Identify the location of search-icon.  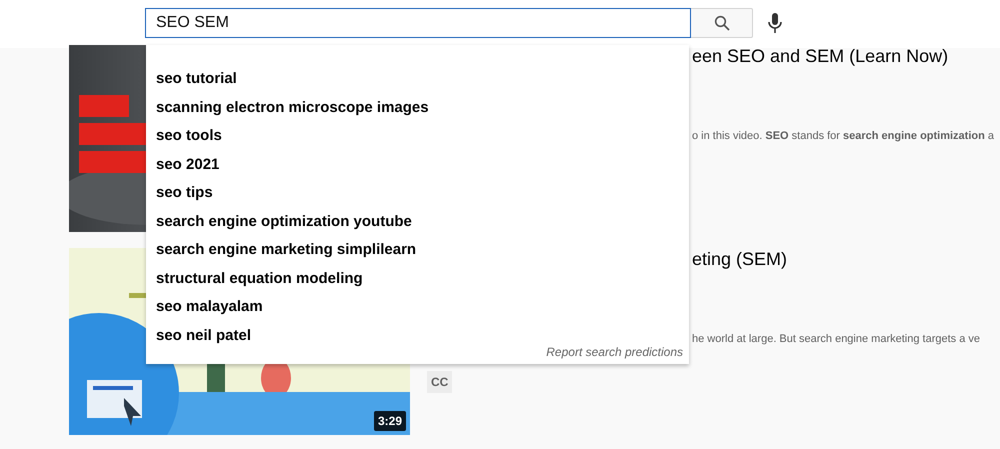
(722, 23).